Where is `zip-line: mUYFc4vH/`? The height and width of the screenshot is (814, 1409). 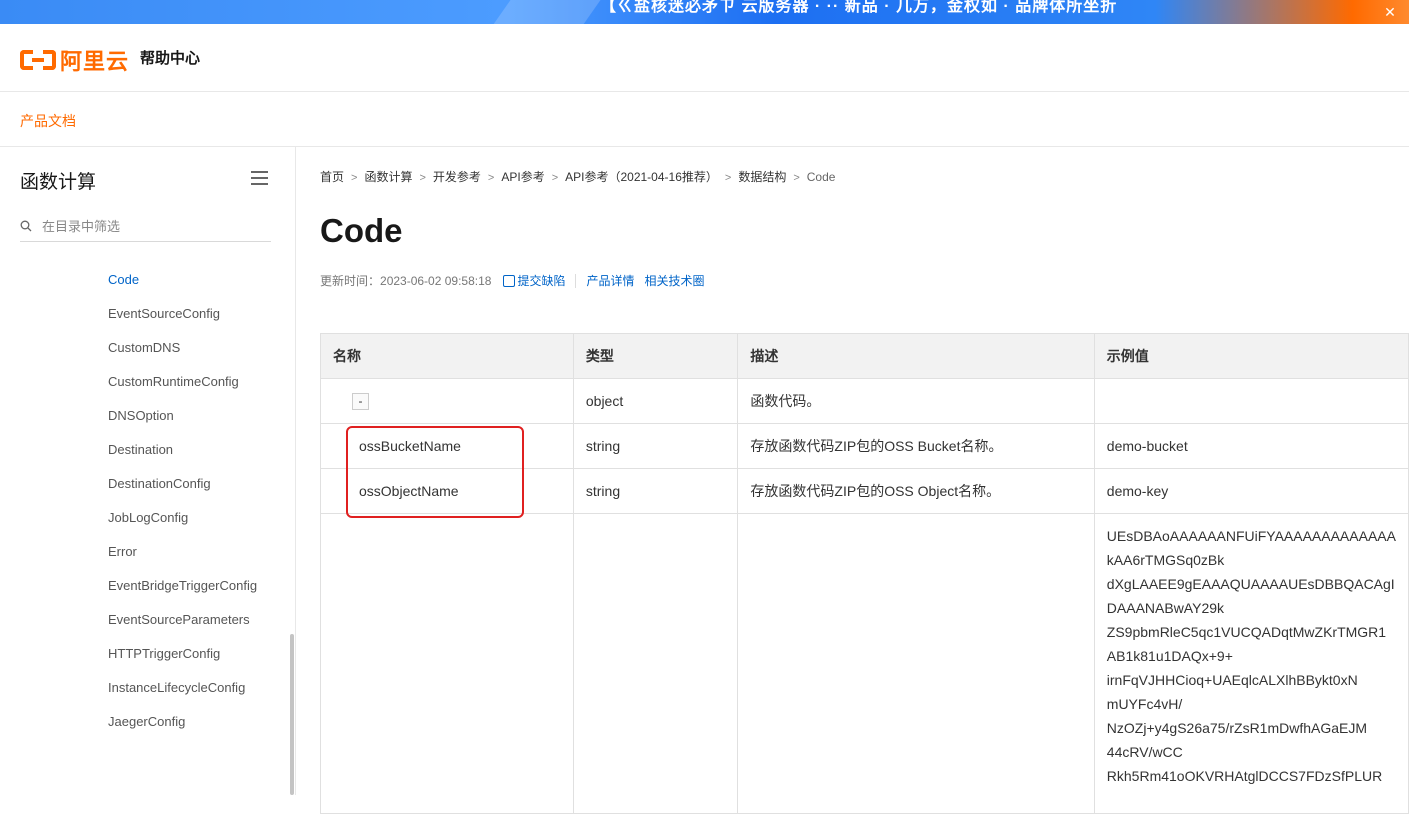 zip-line: mUYFc4vH/ is located at coordinates (1144, 704).